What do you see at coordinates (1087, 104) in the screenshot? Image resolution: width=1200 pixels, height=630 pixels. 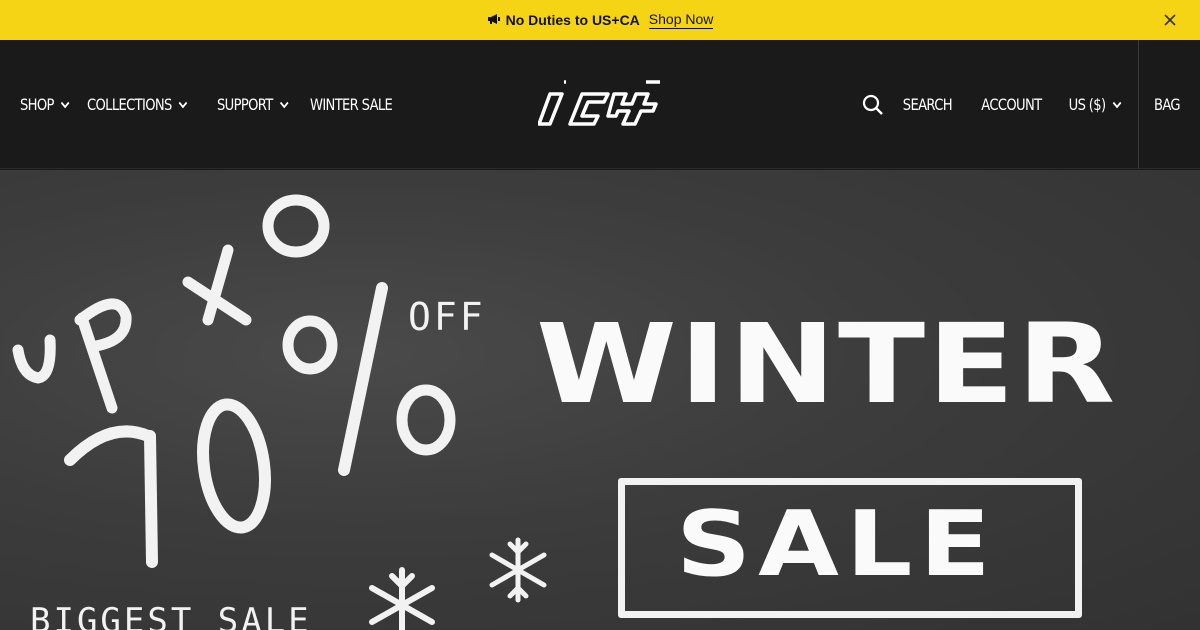 I see `currency-label: US ($)` at bounding box center [1087, 104].